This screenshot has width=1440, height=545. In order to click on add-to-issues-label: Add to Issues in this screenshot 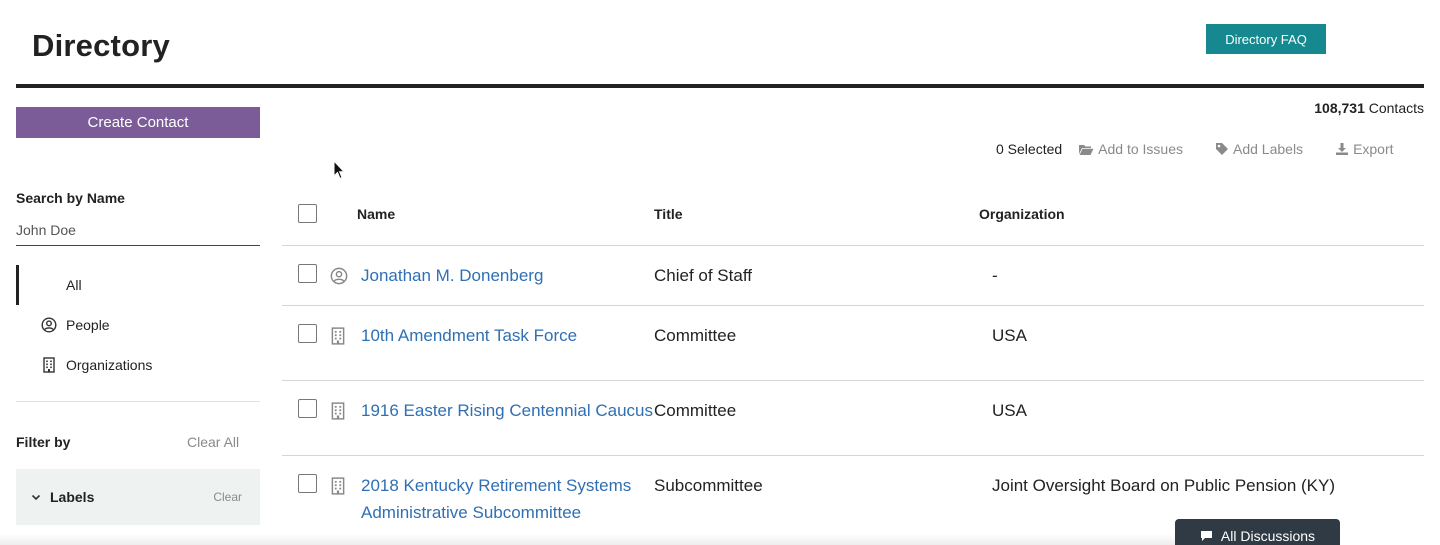, I will do `click(1140, 149)`.